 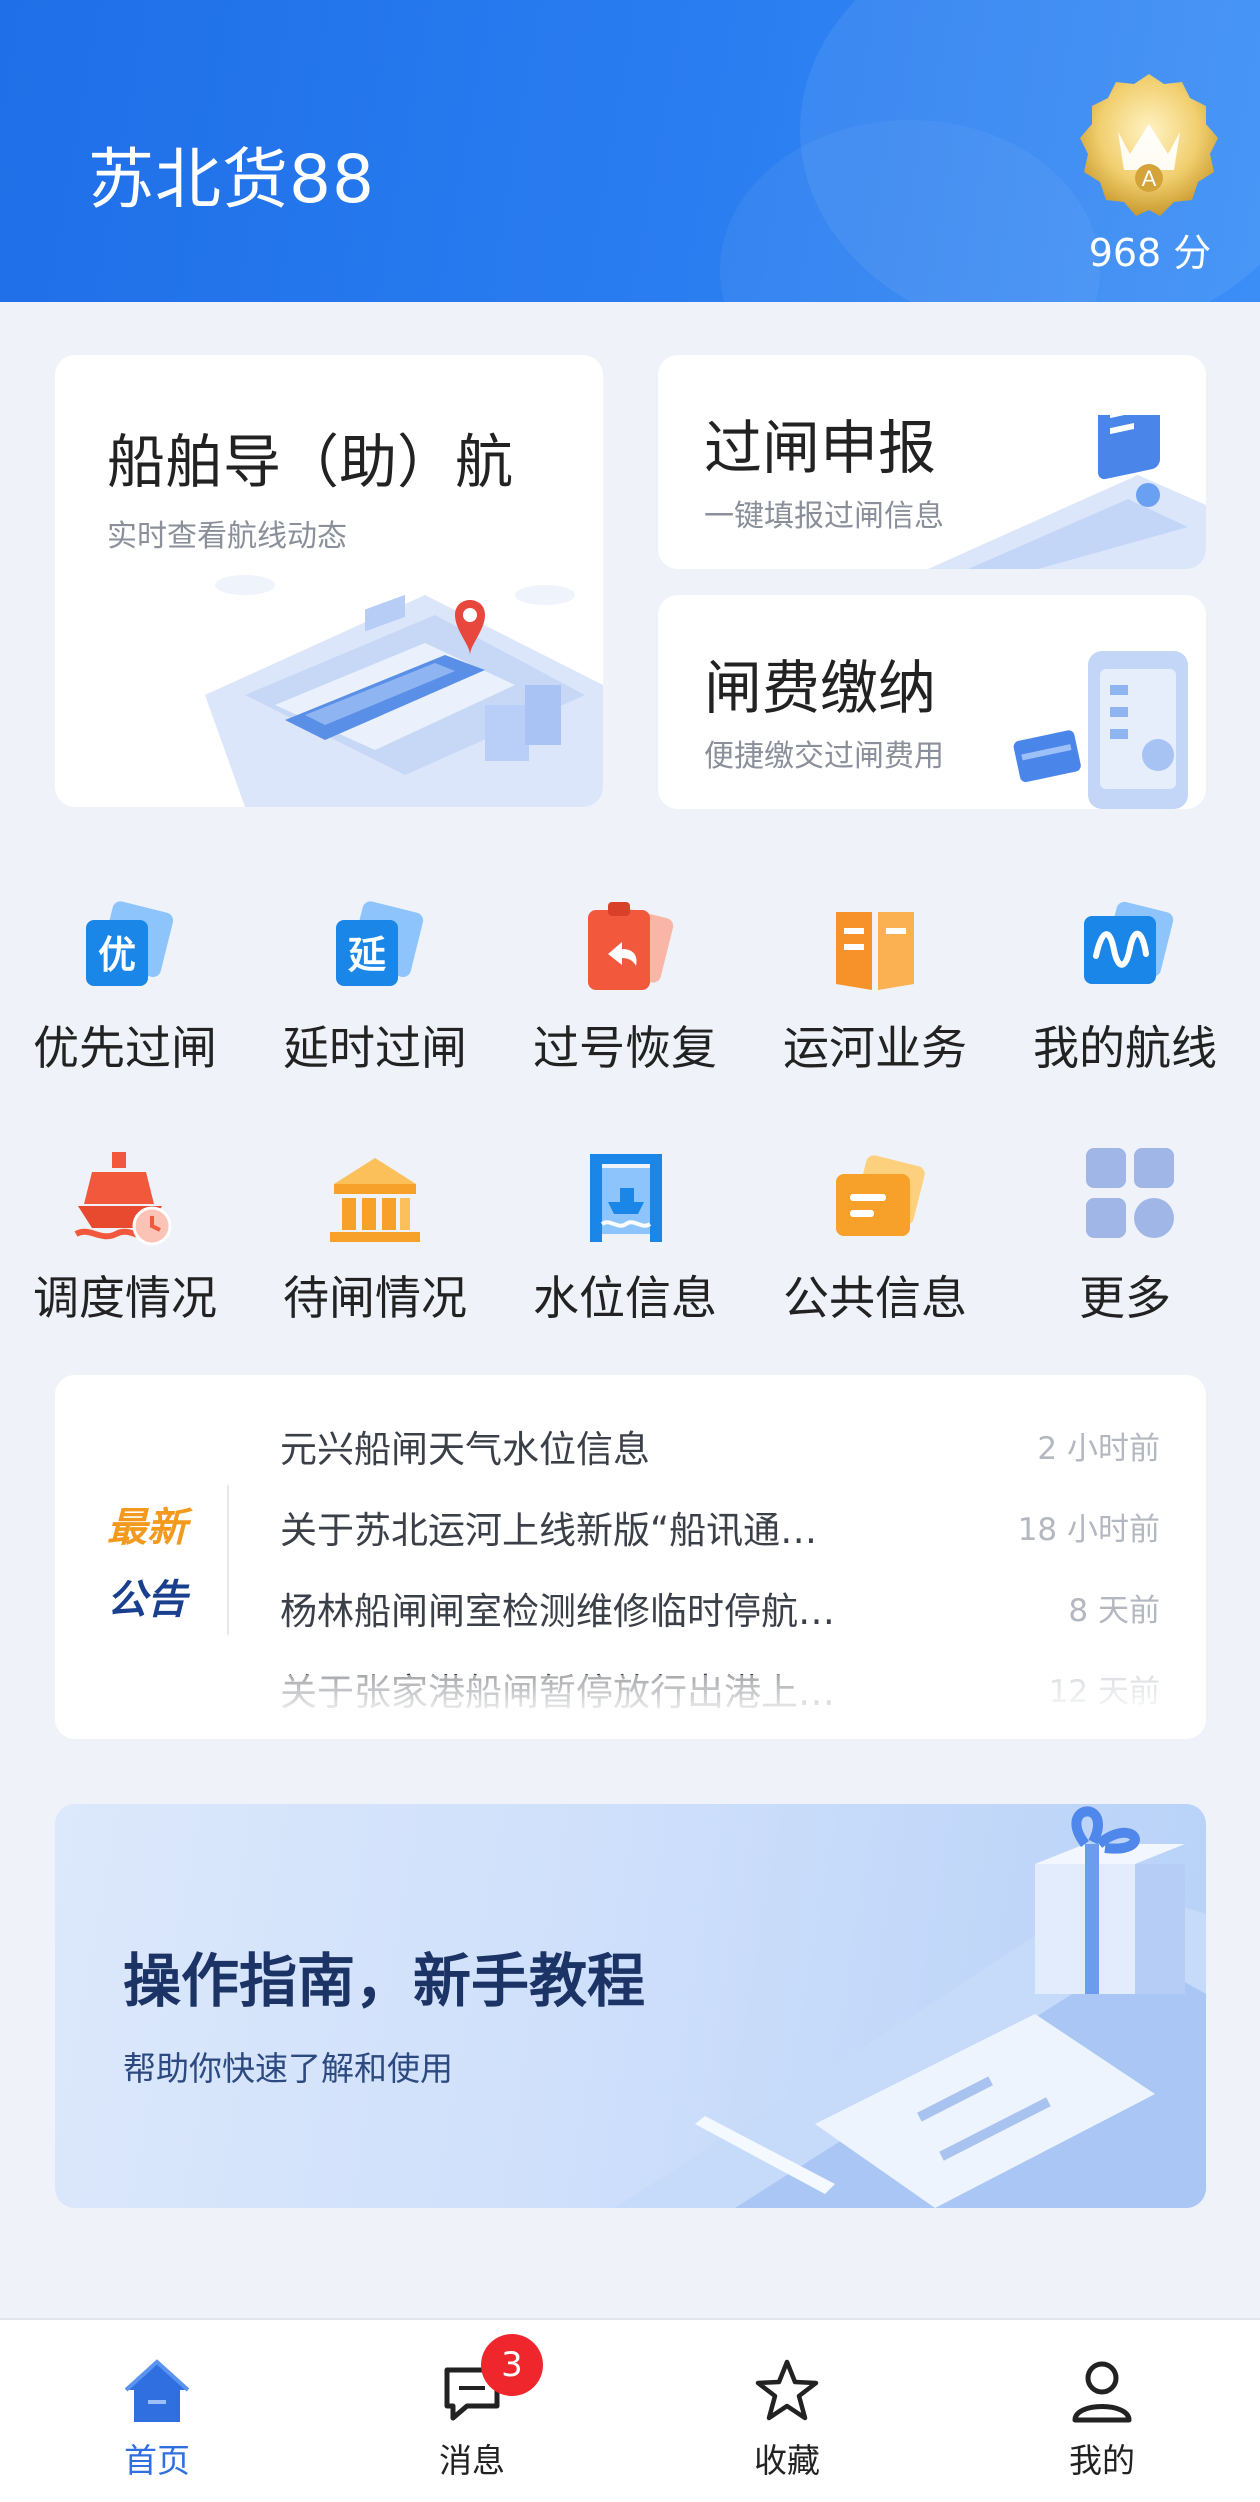 What do you see at coordinates (472, 2460) in the screenshot?
I see `tab-label: 消息` at bounding box center [472, 2460].